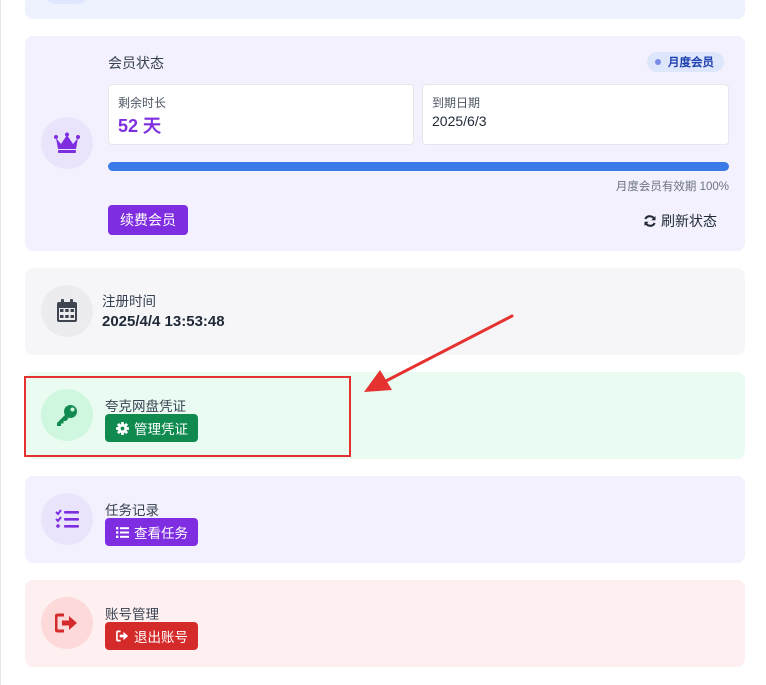 This screenshot has width=766, height=685. I want to click on membership-badge: 月度会员, so click(685, 62).